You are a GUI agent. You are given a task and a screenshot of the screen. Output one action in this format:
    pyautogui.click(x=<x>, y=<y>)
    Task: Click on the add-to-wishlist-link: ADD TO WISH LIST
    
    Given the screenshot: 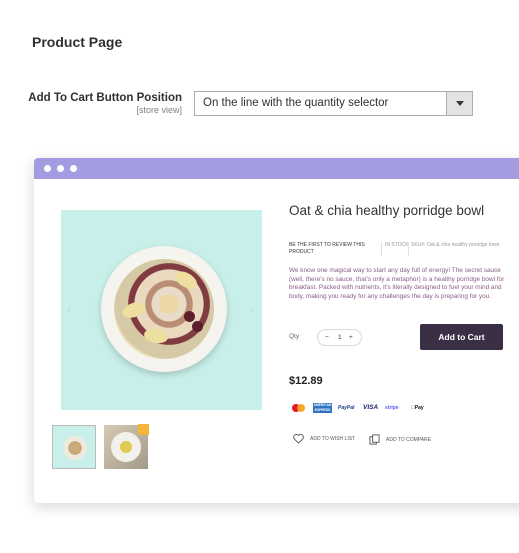 What is the action you would take?
    pyautogui.click(x=324, y=439)
    